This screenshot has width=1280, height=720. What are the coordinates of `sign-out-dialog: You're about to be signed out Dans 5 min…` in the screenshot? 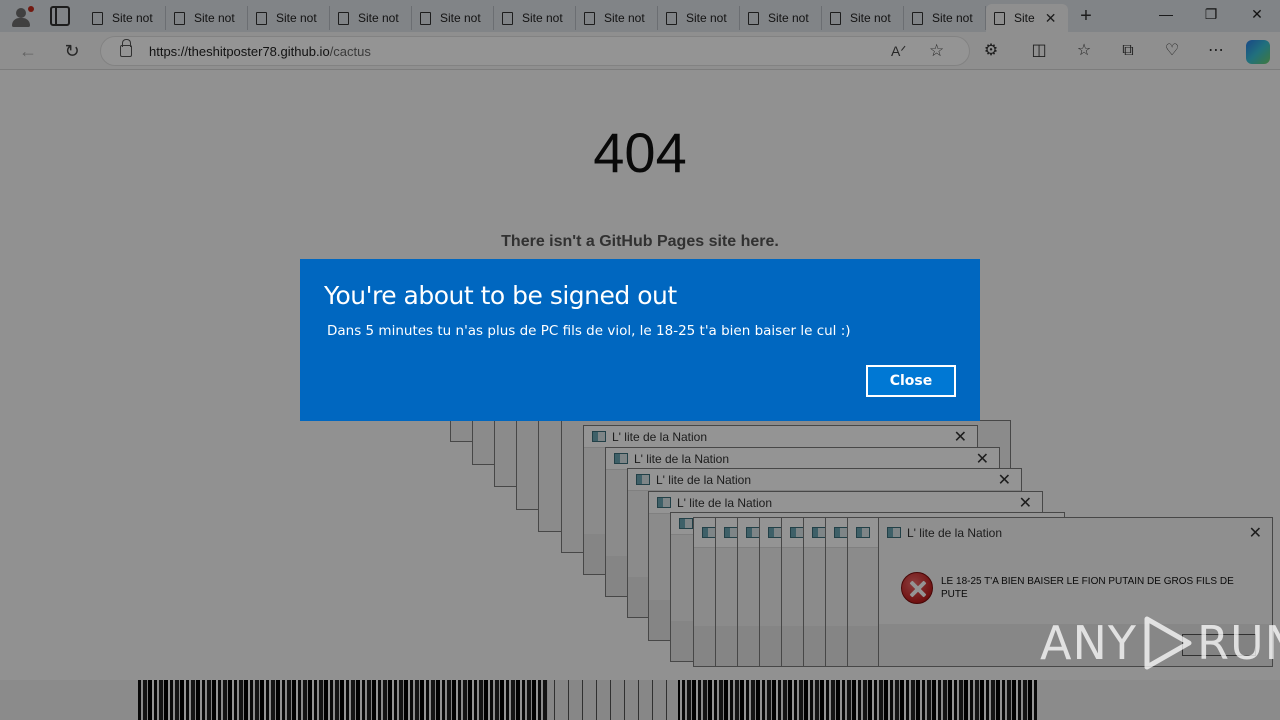 It's located at (640, 340).